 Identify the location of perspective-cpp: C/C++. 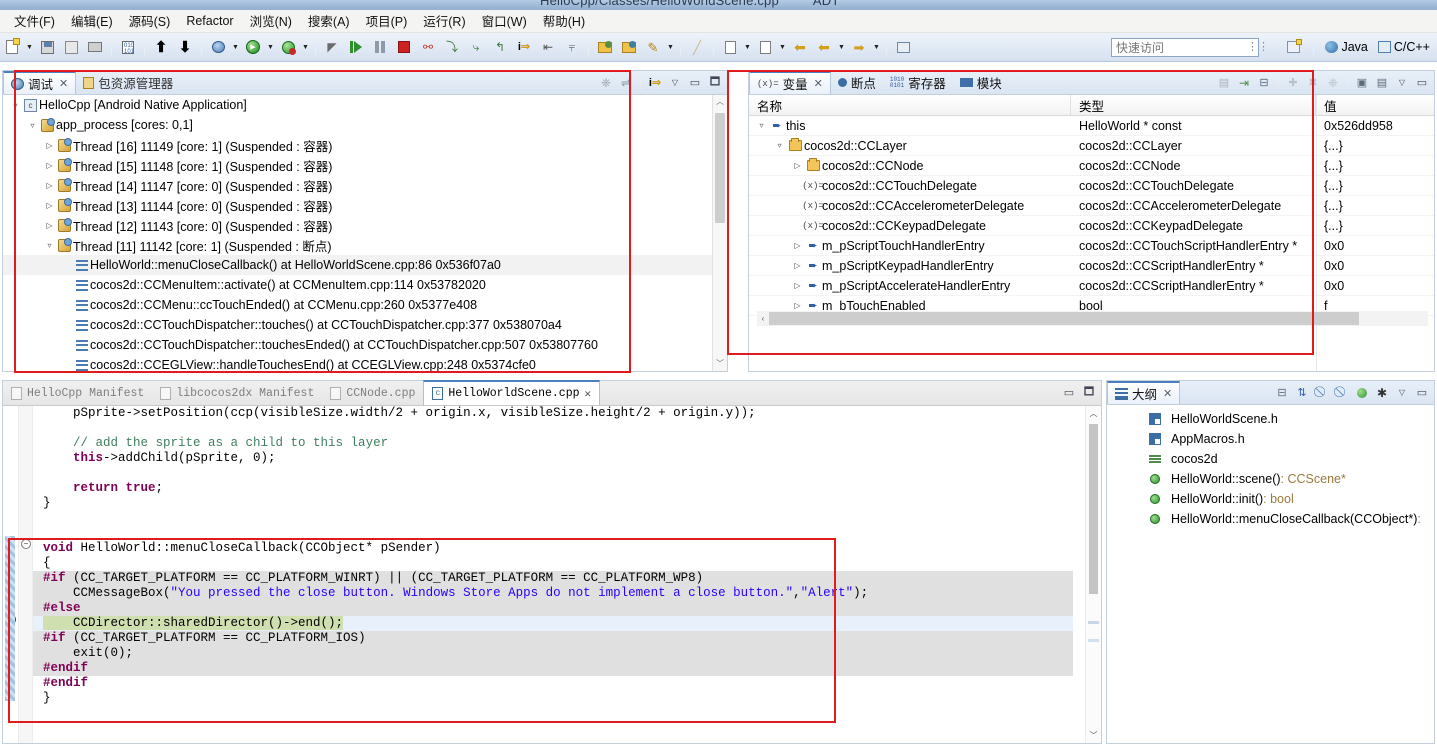
(1404, 47).